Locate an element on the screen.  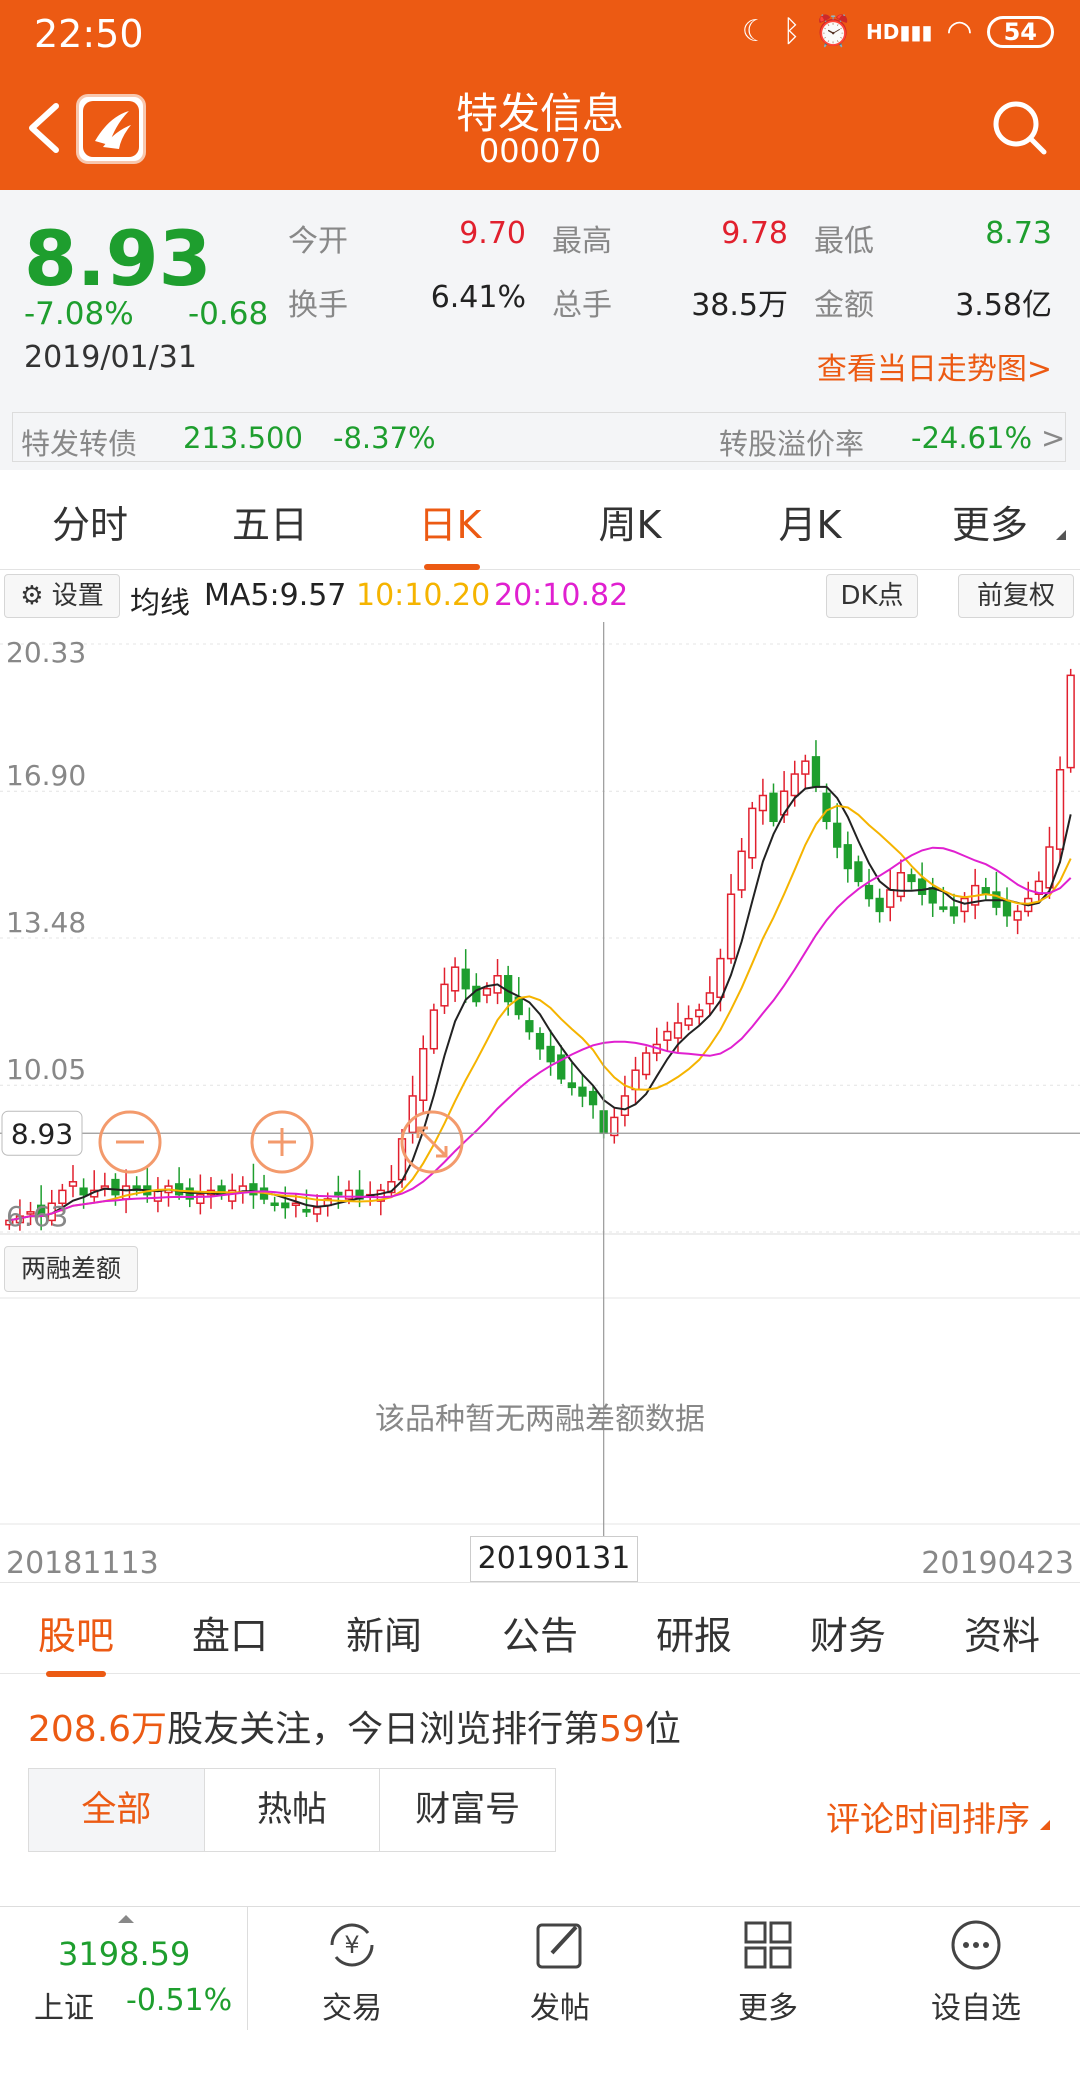
quote-date: 2019/01/31 is located at coordinates (110, 357).